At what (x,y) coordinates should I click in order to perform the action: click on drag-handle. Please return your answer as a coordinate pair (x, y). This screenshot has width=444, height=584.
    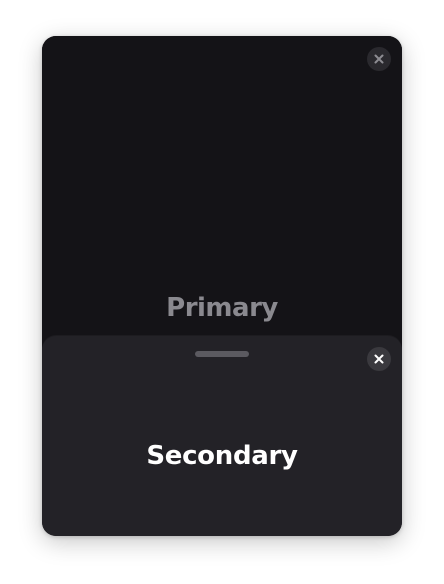
    Looking at the image, I should click on (222, 354).